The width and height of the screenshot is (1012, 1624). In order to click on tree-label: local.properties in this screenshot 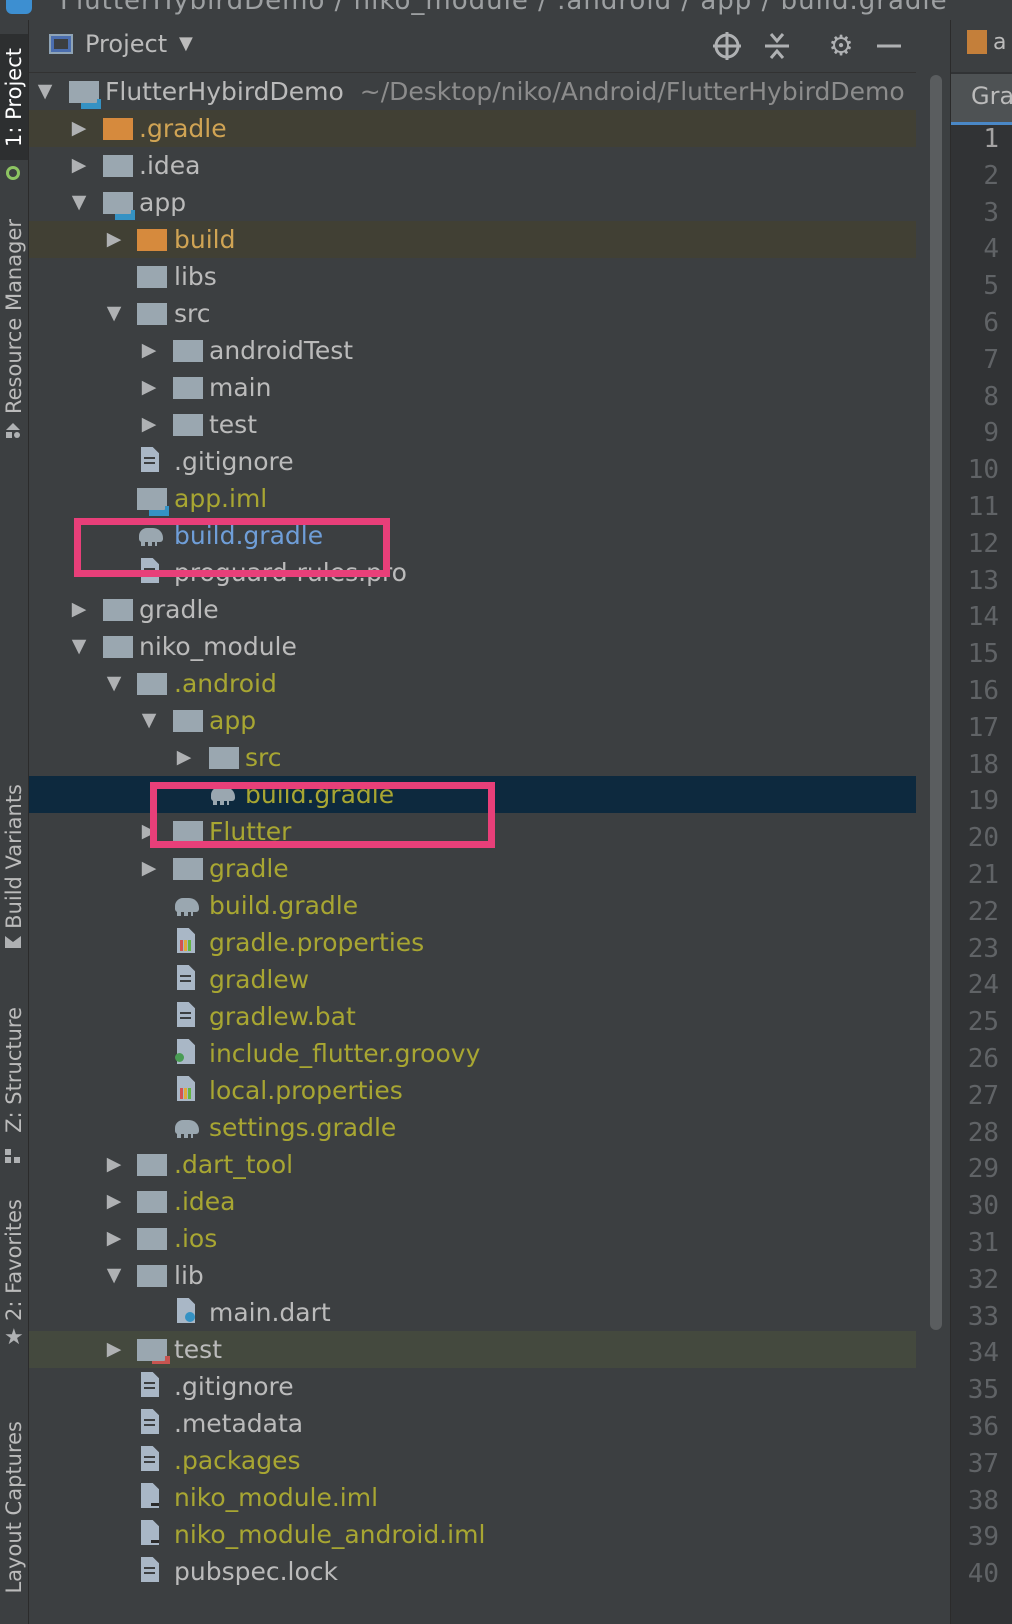, I will do `click(306, 1090)`.